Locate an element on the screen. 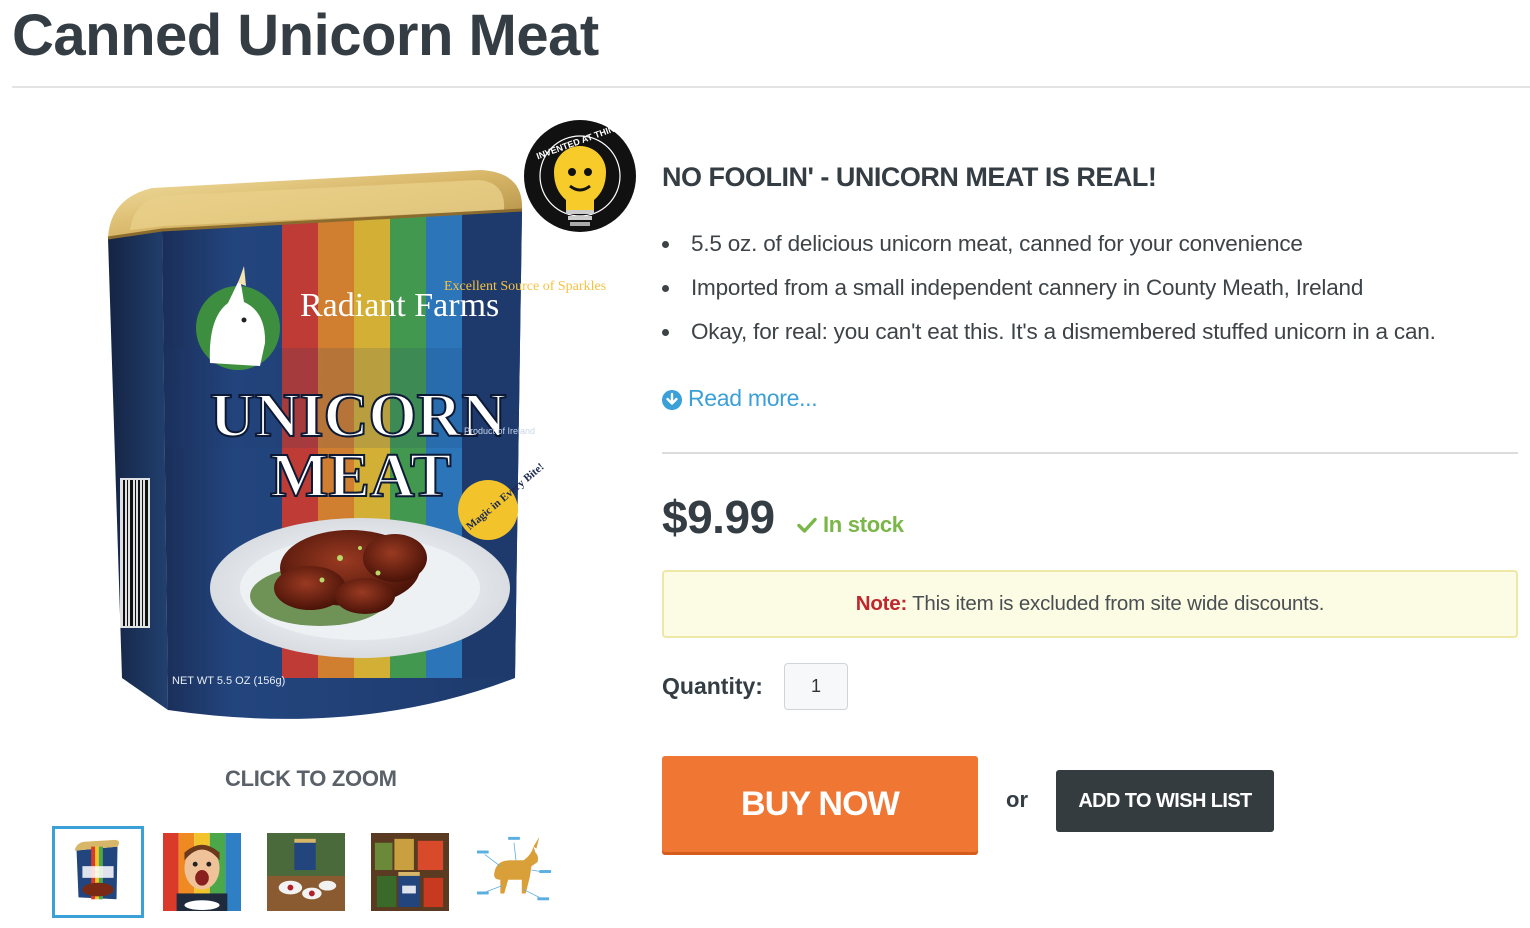 The height and width of the screenshot is (928, 1530). can-origin: Product of Ireland is located at coordinates (499, 431).